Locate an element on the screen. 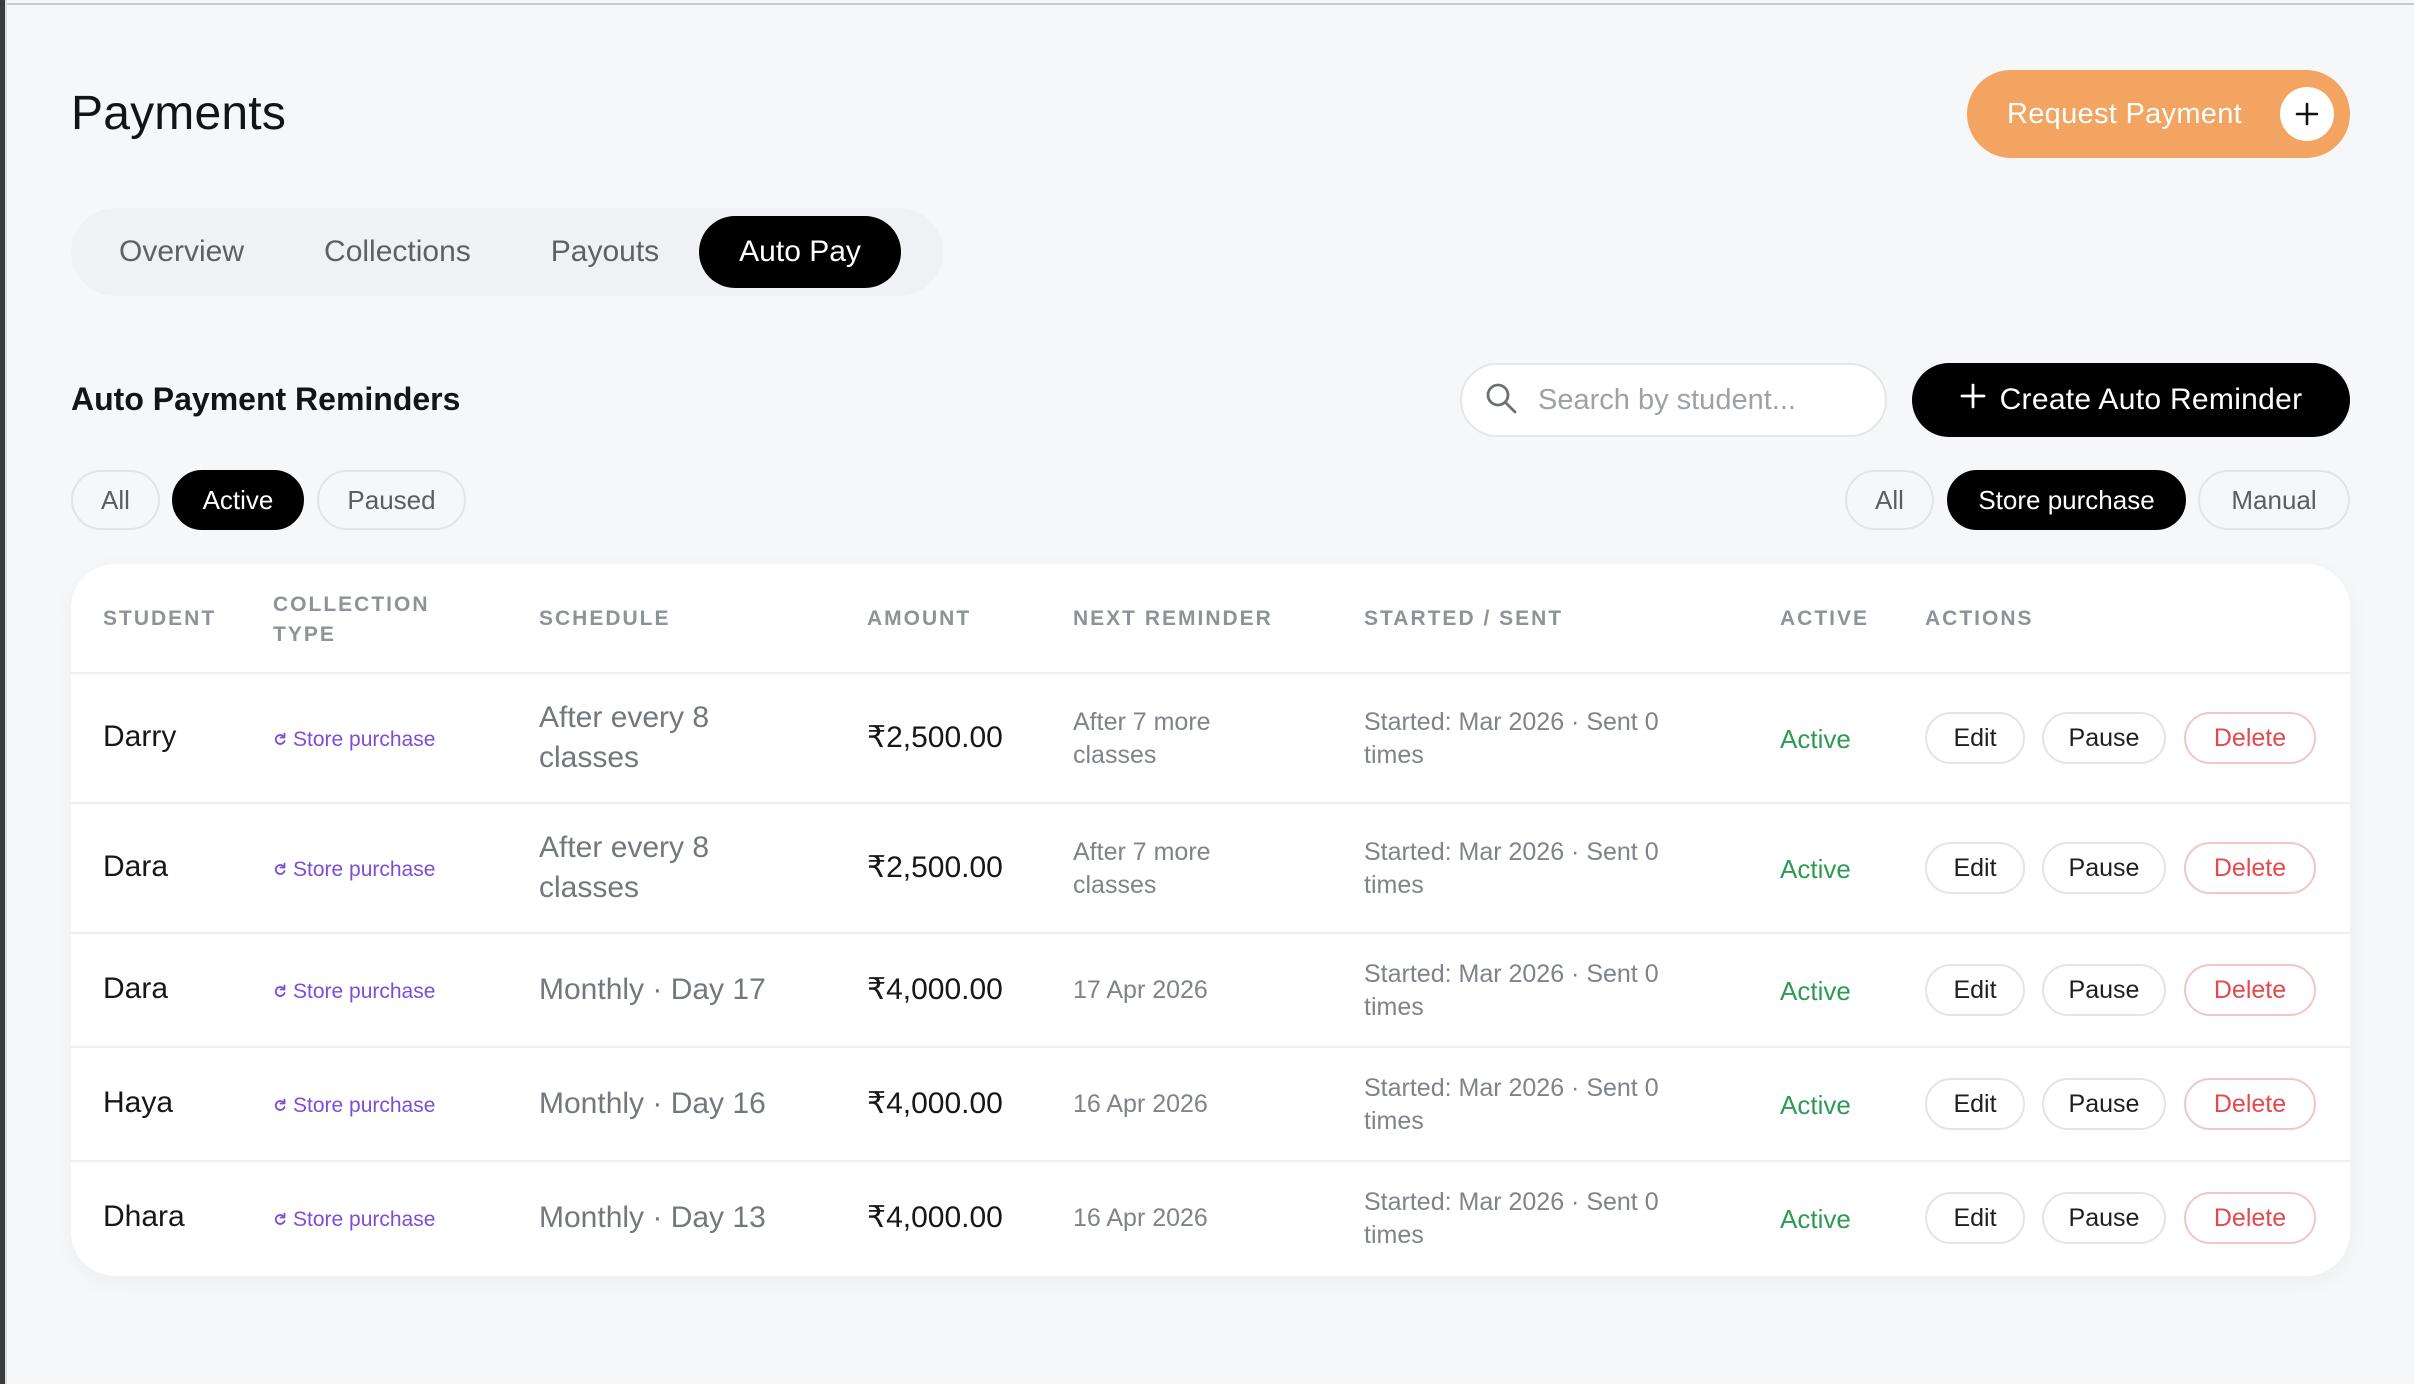  column-header-next-reminder: Next Reminder is located at coordinates (1173, 618).